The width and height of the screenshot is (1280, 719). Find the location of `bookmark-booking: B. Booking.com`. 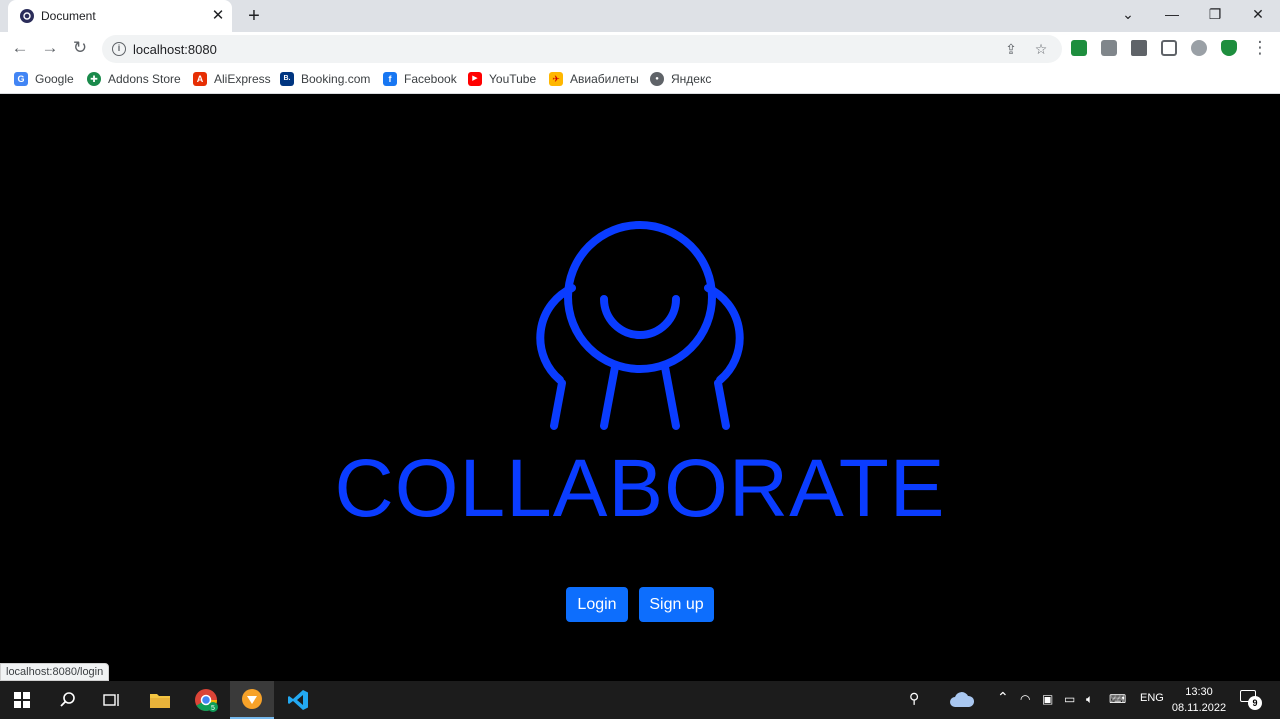

bookmark-booking: B. Booking.com is located at coordinates (325, 79).